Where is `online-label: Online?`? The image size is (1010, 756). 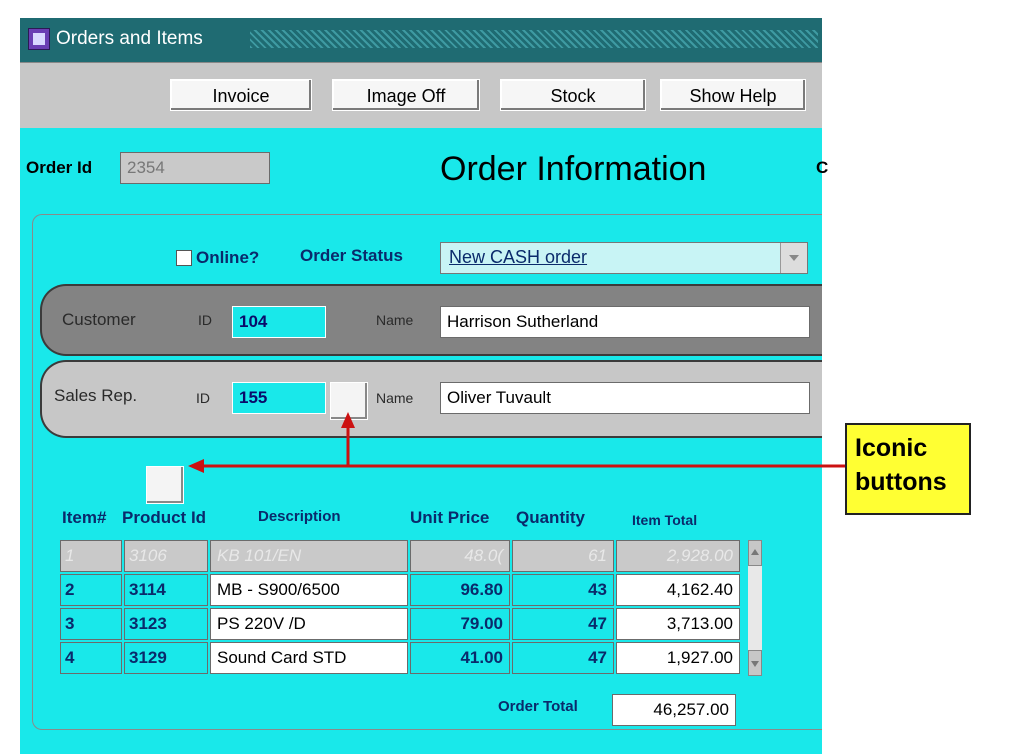
online-label: Online? is located at coordinates (228, 257).